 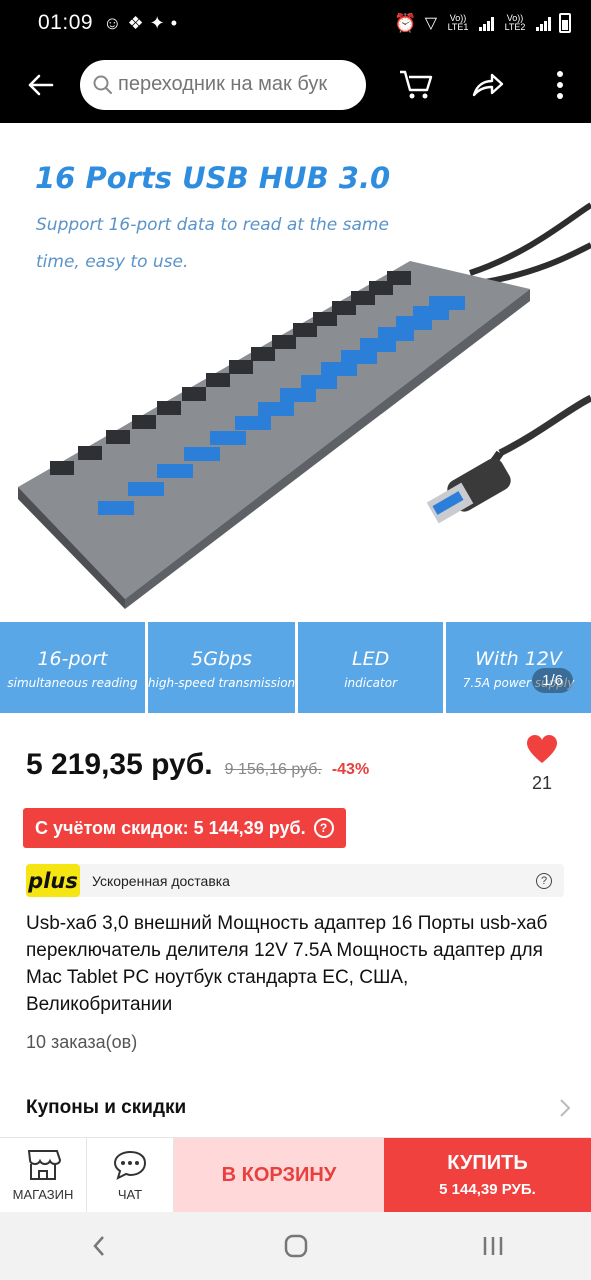 What do you see at coordinates (487, 1189) in the screenshot?
I see `buy-price: 5 144,39 РУБ.` at bounding box center [487, 1189].